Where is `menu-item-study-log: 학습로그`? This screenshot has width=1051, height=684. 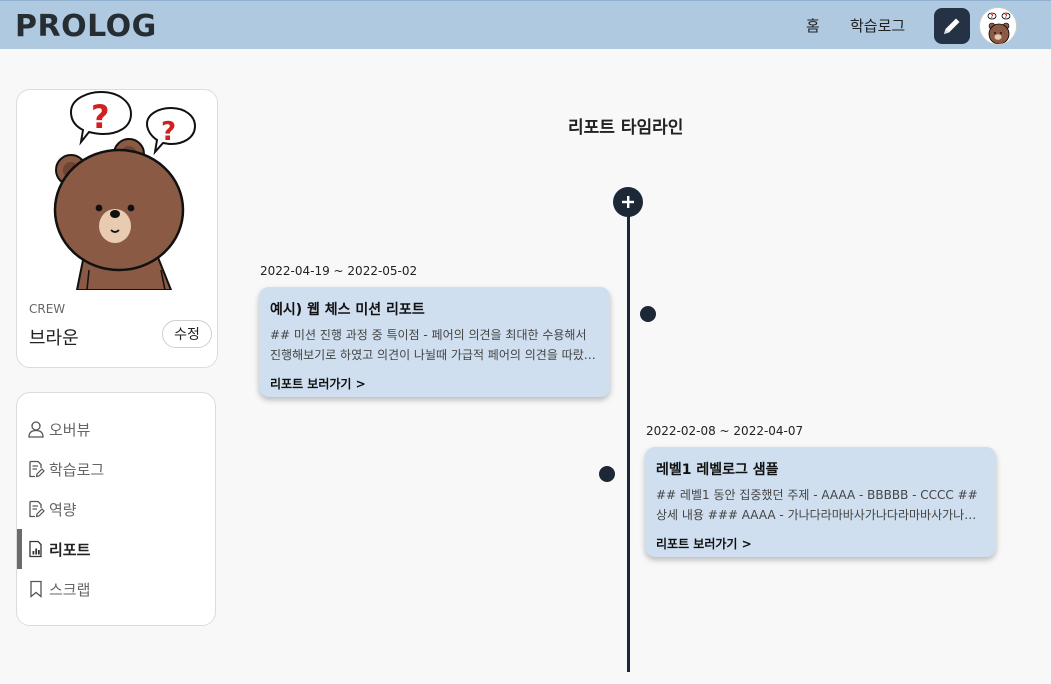
menu-item-study-log: 학습로그 is located at coordinates (116, 469).